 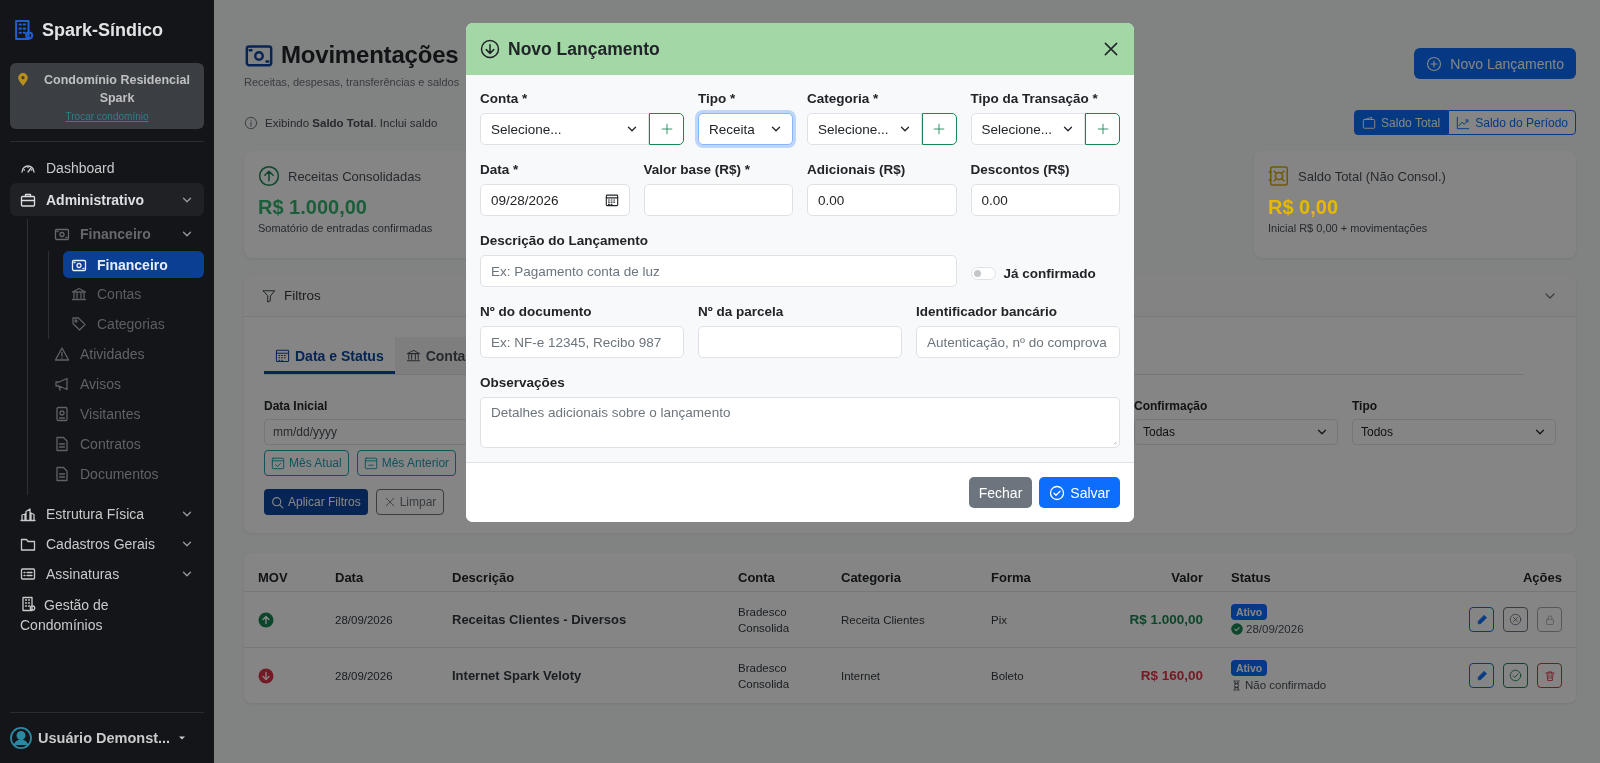 What do you see at coordinates (116, 414) in the screenshot?
I see `nav-item: Visitantes` at bounding box center [116, 414].